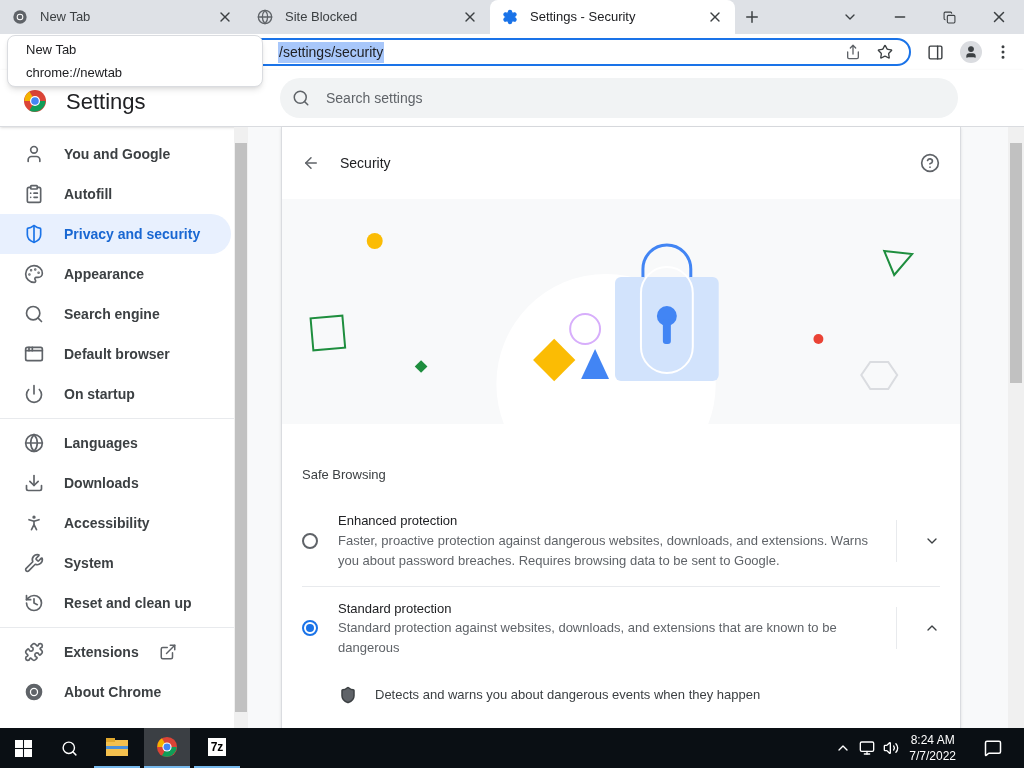  Describe the element at coordinates (331, 52) in the screenshot. I see `address-text: /settings/security` at that location.